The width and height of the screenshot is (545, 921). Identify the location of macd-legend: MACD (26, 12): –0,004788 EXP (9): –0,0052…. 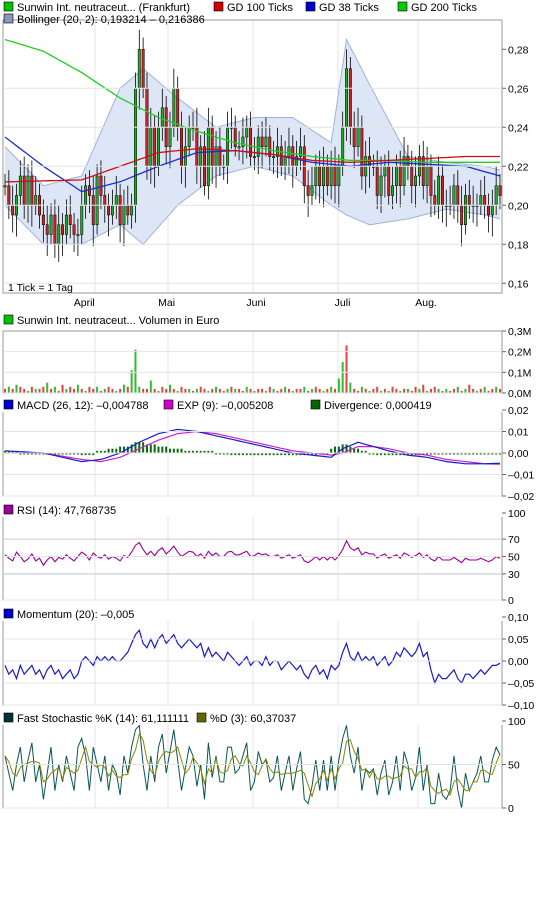
(272, 405).